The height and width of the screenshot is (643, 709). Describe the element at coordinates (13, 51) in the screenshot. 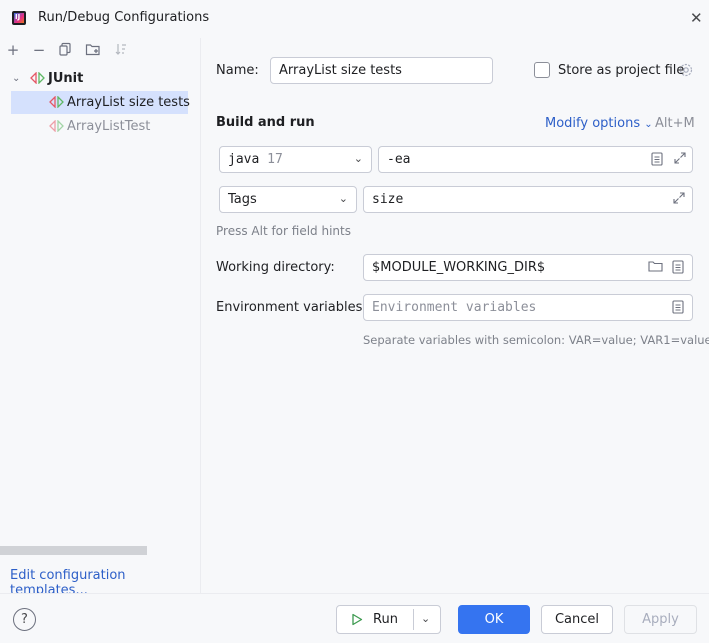

I see `add-icon: +` at that location.